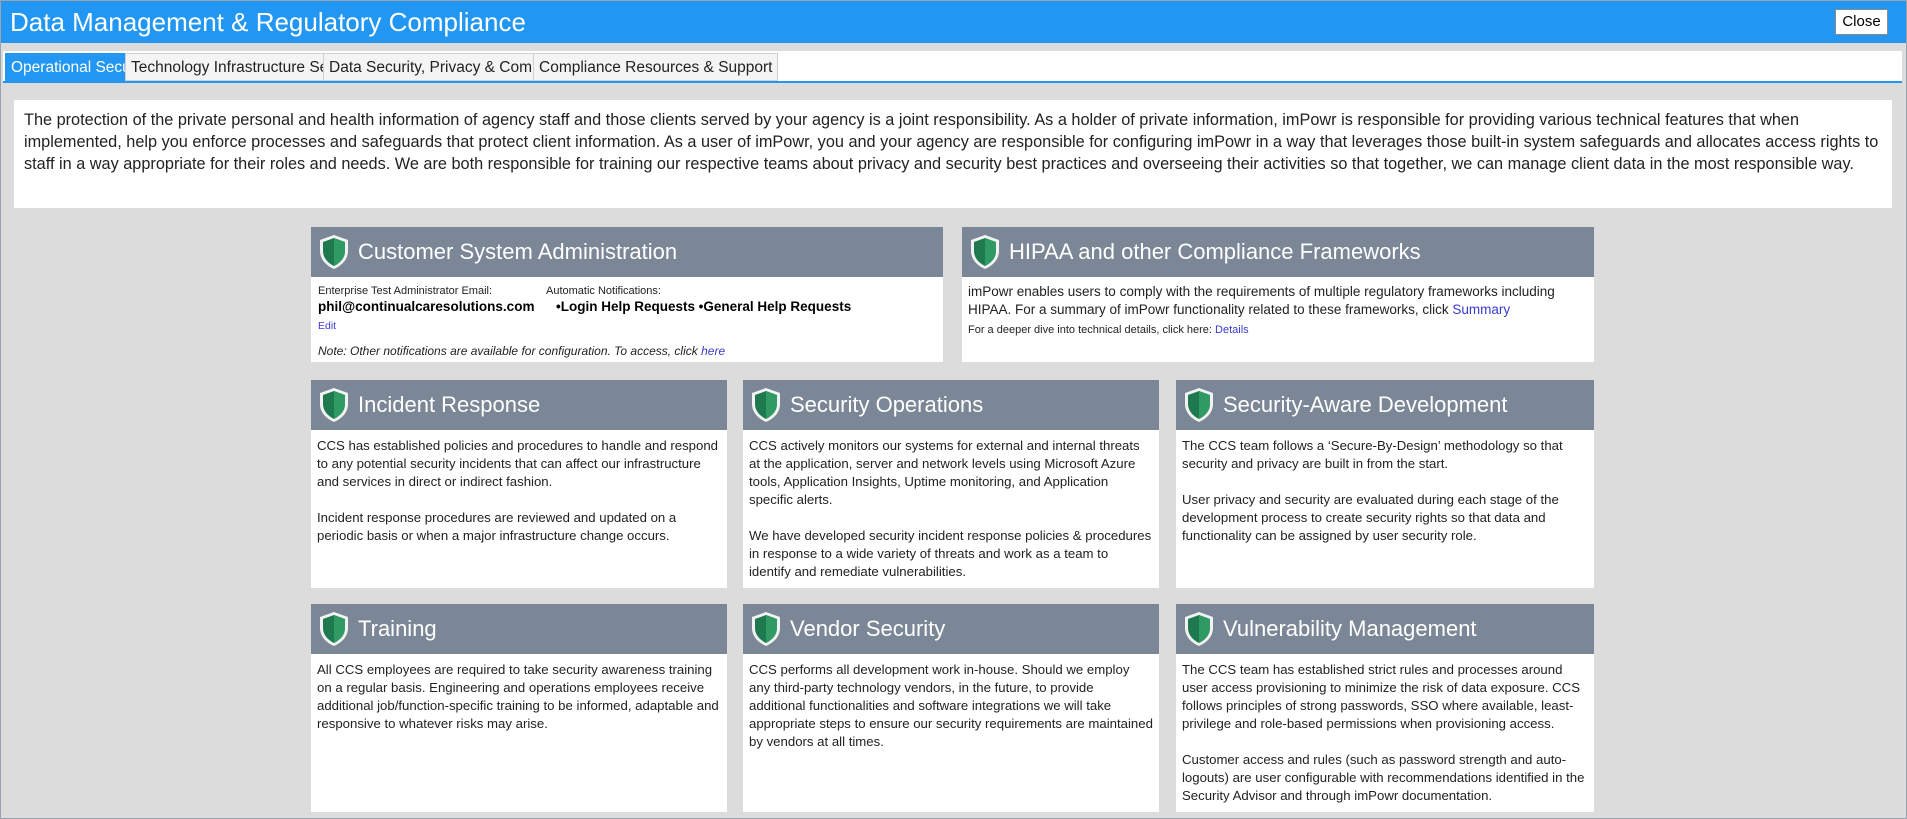 The image size is (1907, 819). I want to click on card-header: Customer System Administration, so click(627, 252).